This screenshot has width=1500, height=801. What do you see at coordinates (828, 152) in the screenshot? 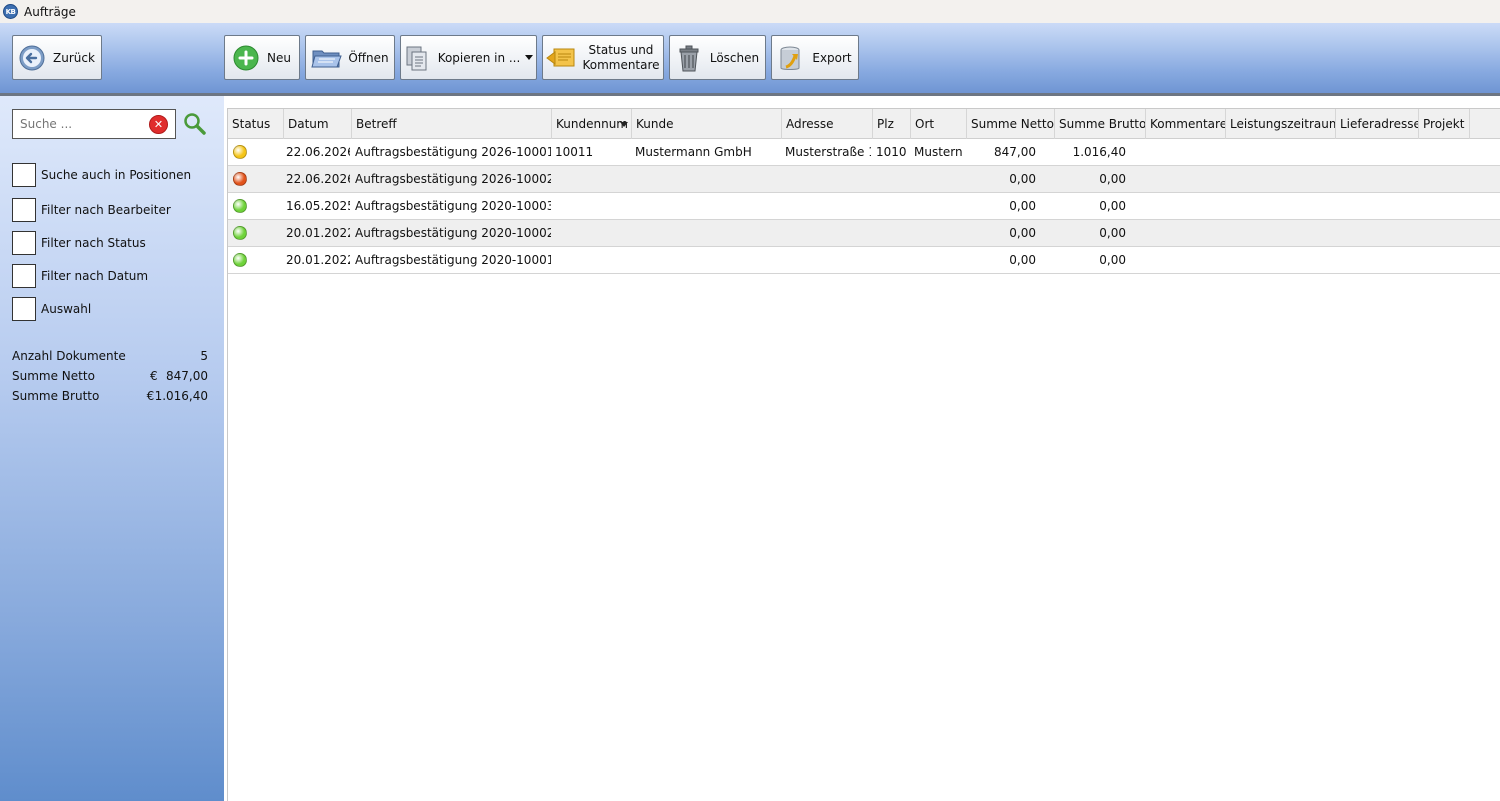
I see `cell-address: Musterstraße 1` at bounding box center [828, 152].